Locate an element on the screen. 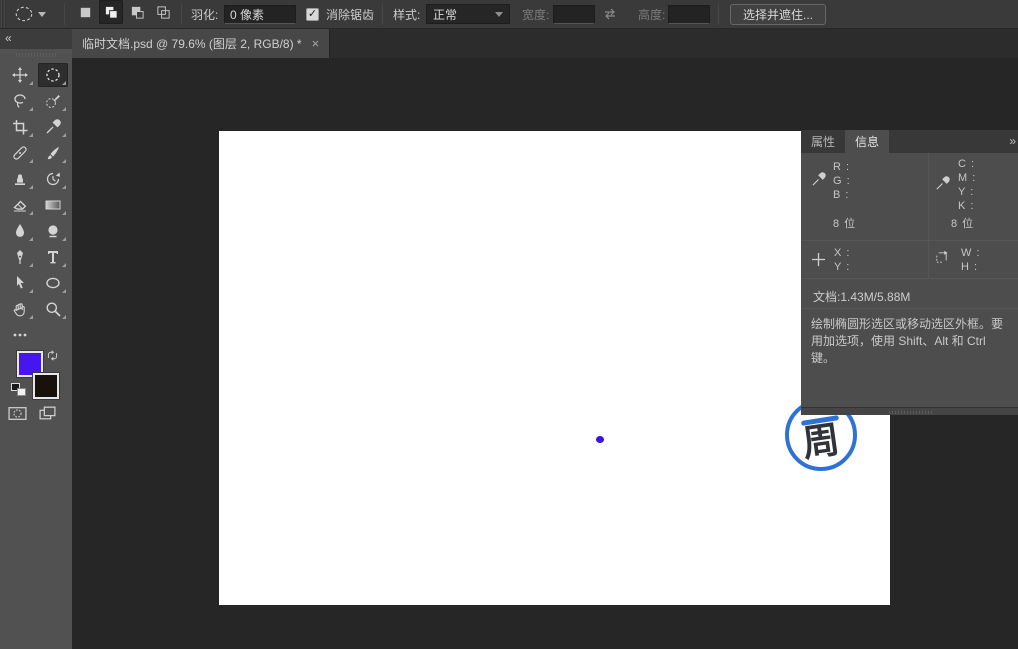 The width and height of the screenshot is (1018, 649). tool-preset-picker is located at coordinates (30, 14).